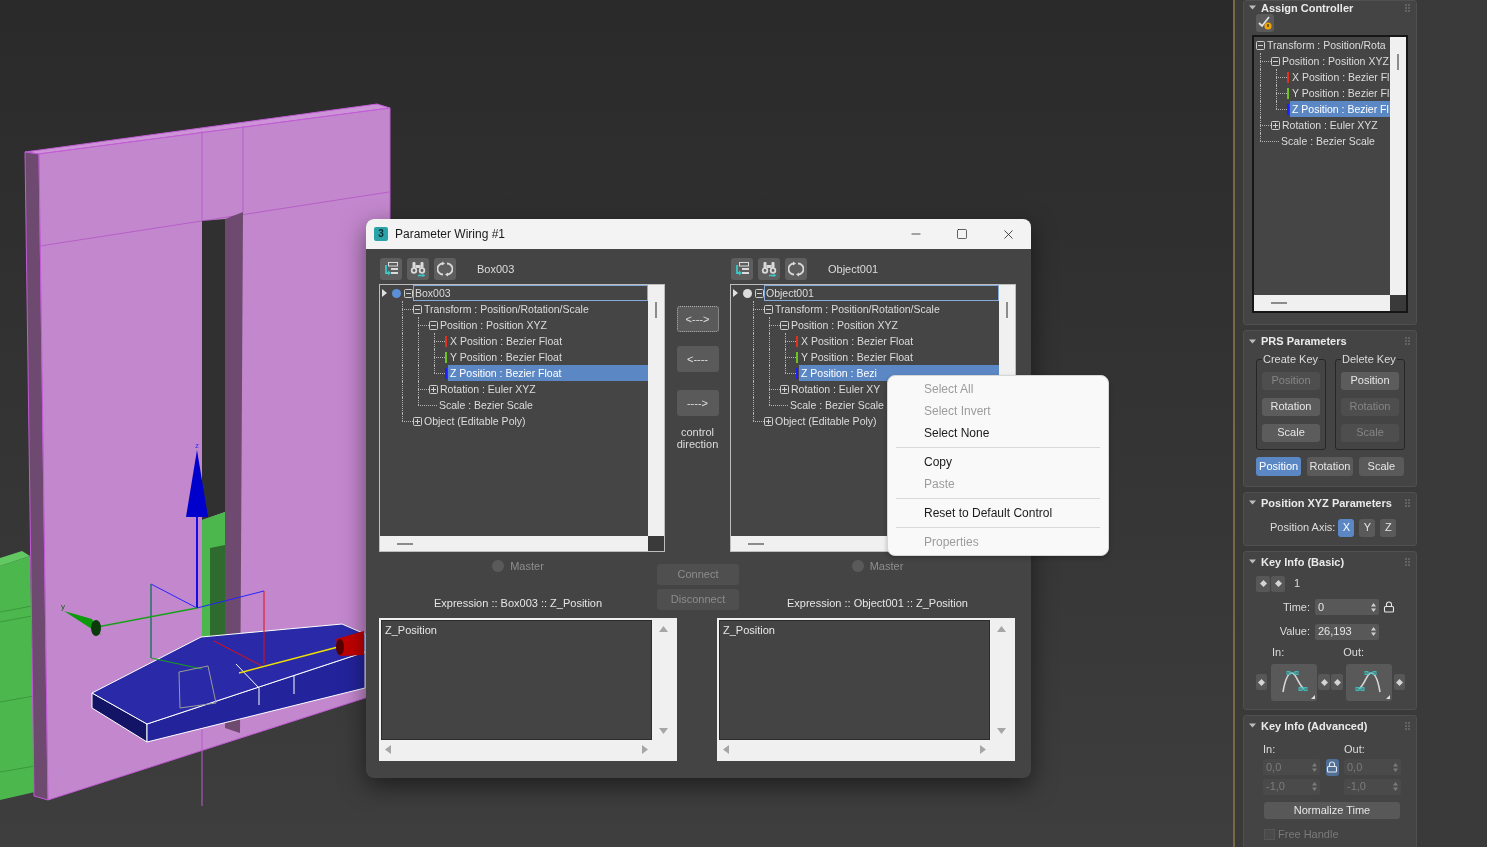 The width and height of the screenshot is (1487, 847). What do you see at coordinates (1330, 466) in the screenshot?
I see `mode-button: Rotation` at bounding box center [1330, 466].